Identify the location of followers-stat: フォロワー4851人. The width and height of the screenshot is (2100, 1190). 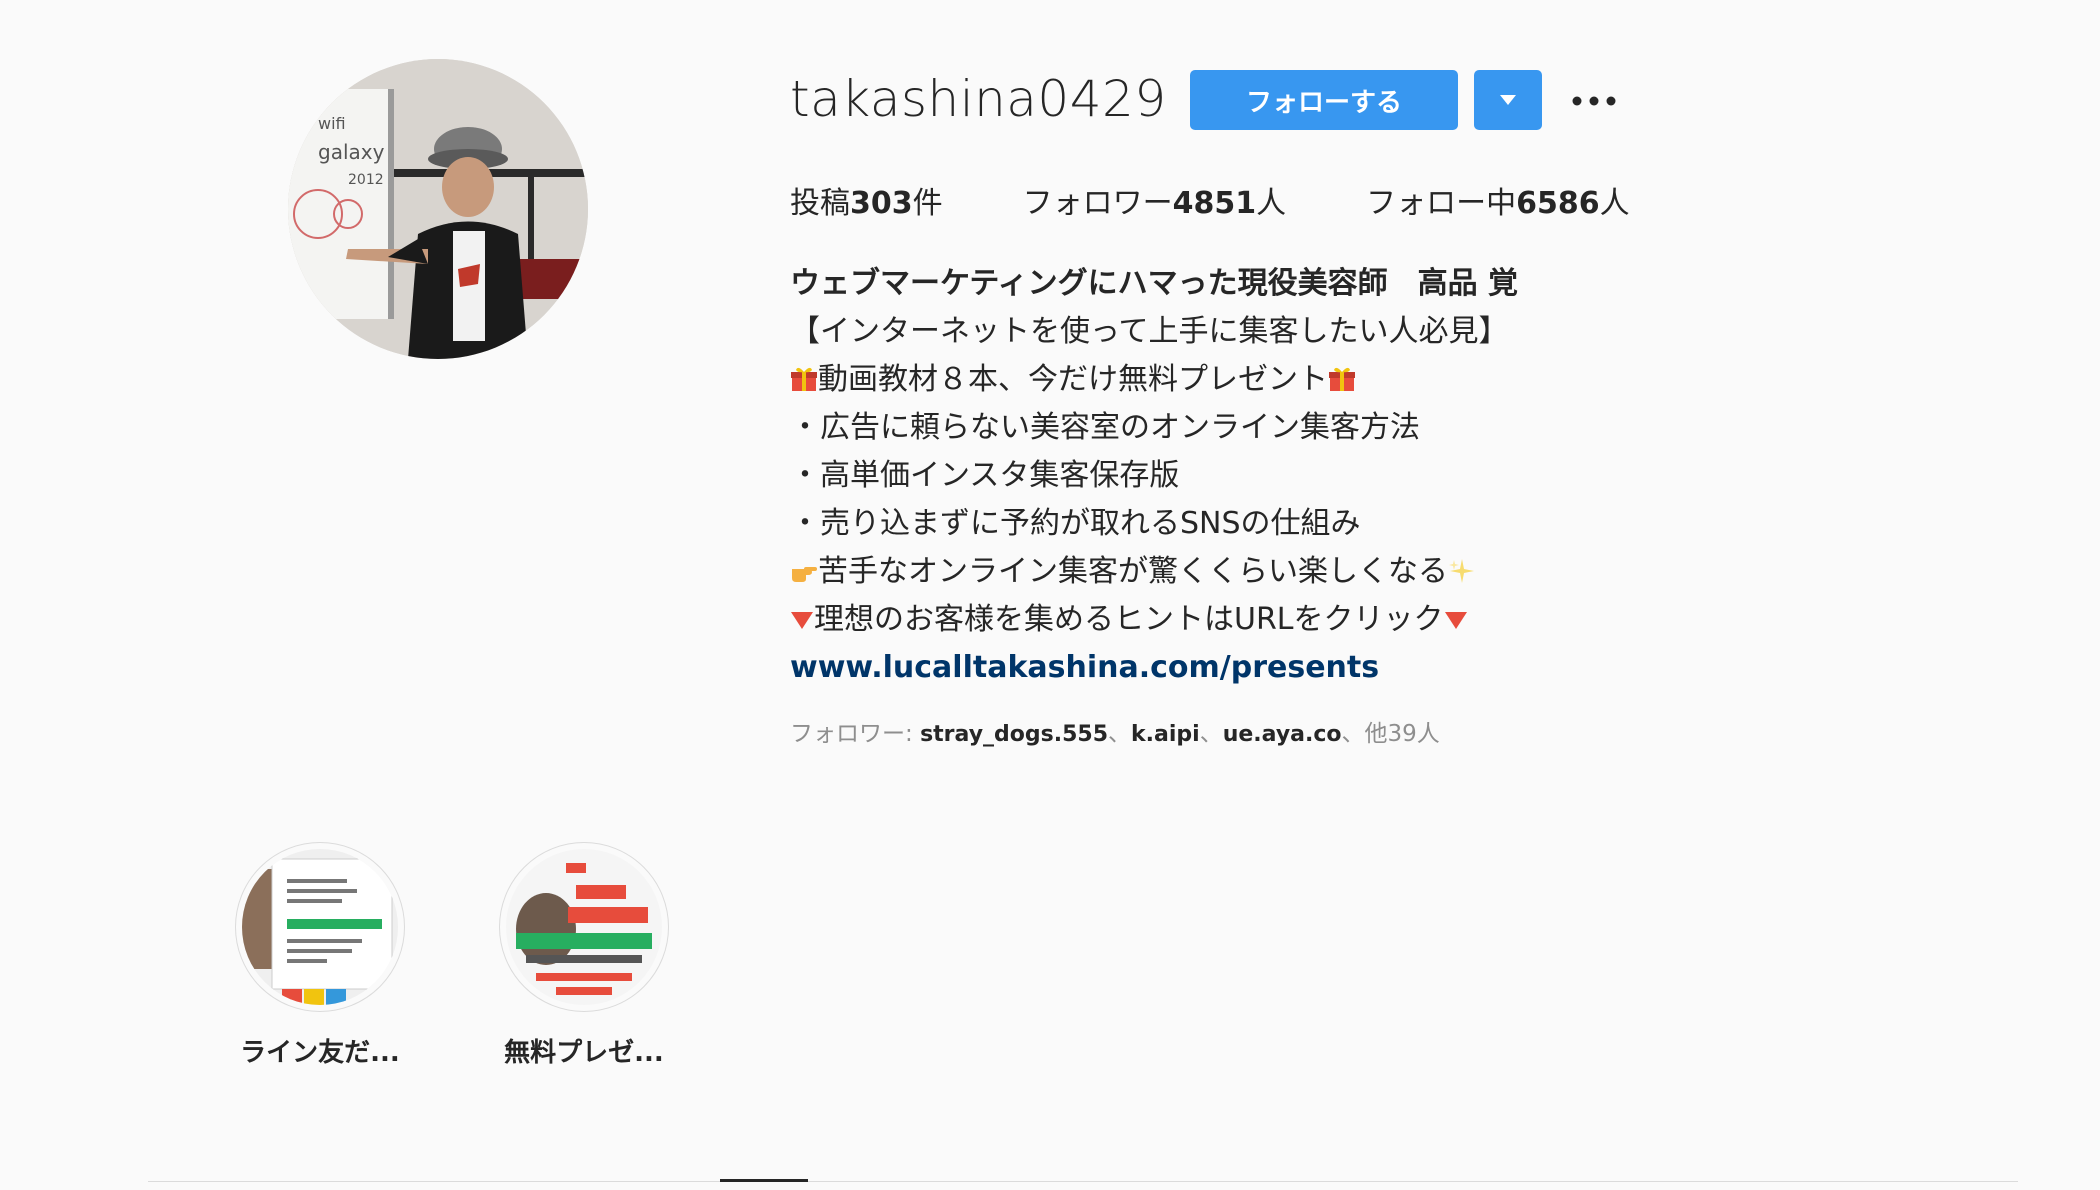
(1155, 200).